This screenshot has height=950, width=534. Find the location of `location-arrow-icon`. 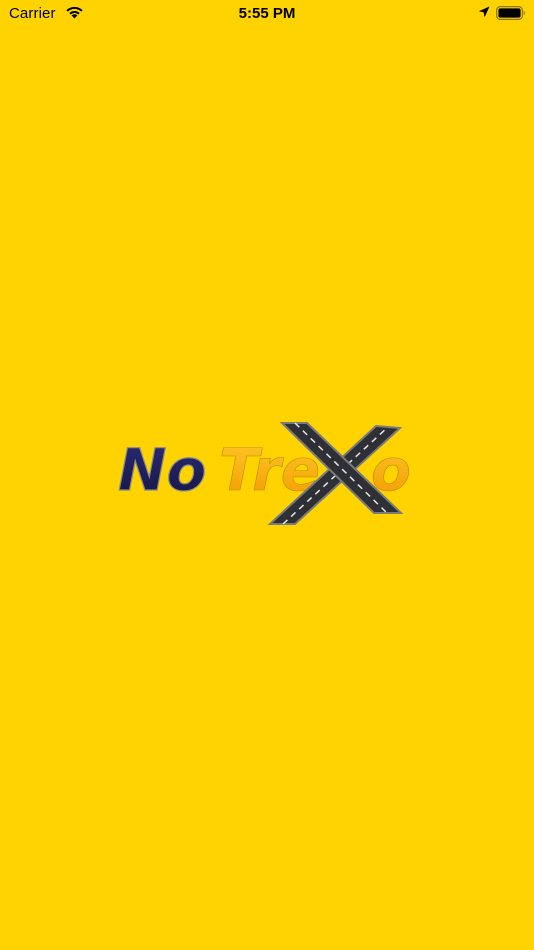

location-arrow-icon is located at coordinates (484, 12).